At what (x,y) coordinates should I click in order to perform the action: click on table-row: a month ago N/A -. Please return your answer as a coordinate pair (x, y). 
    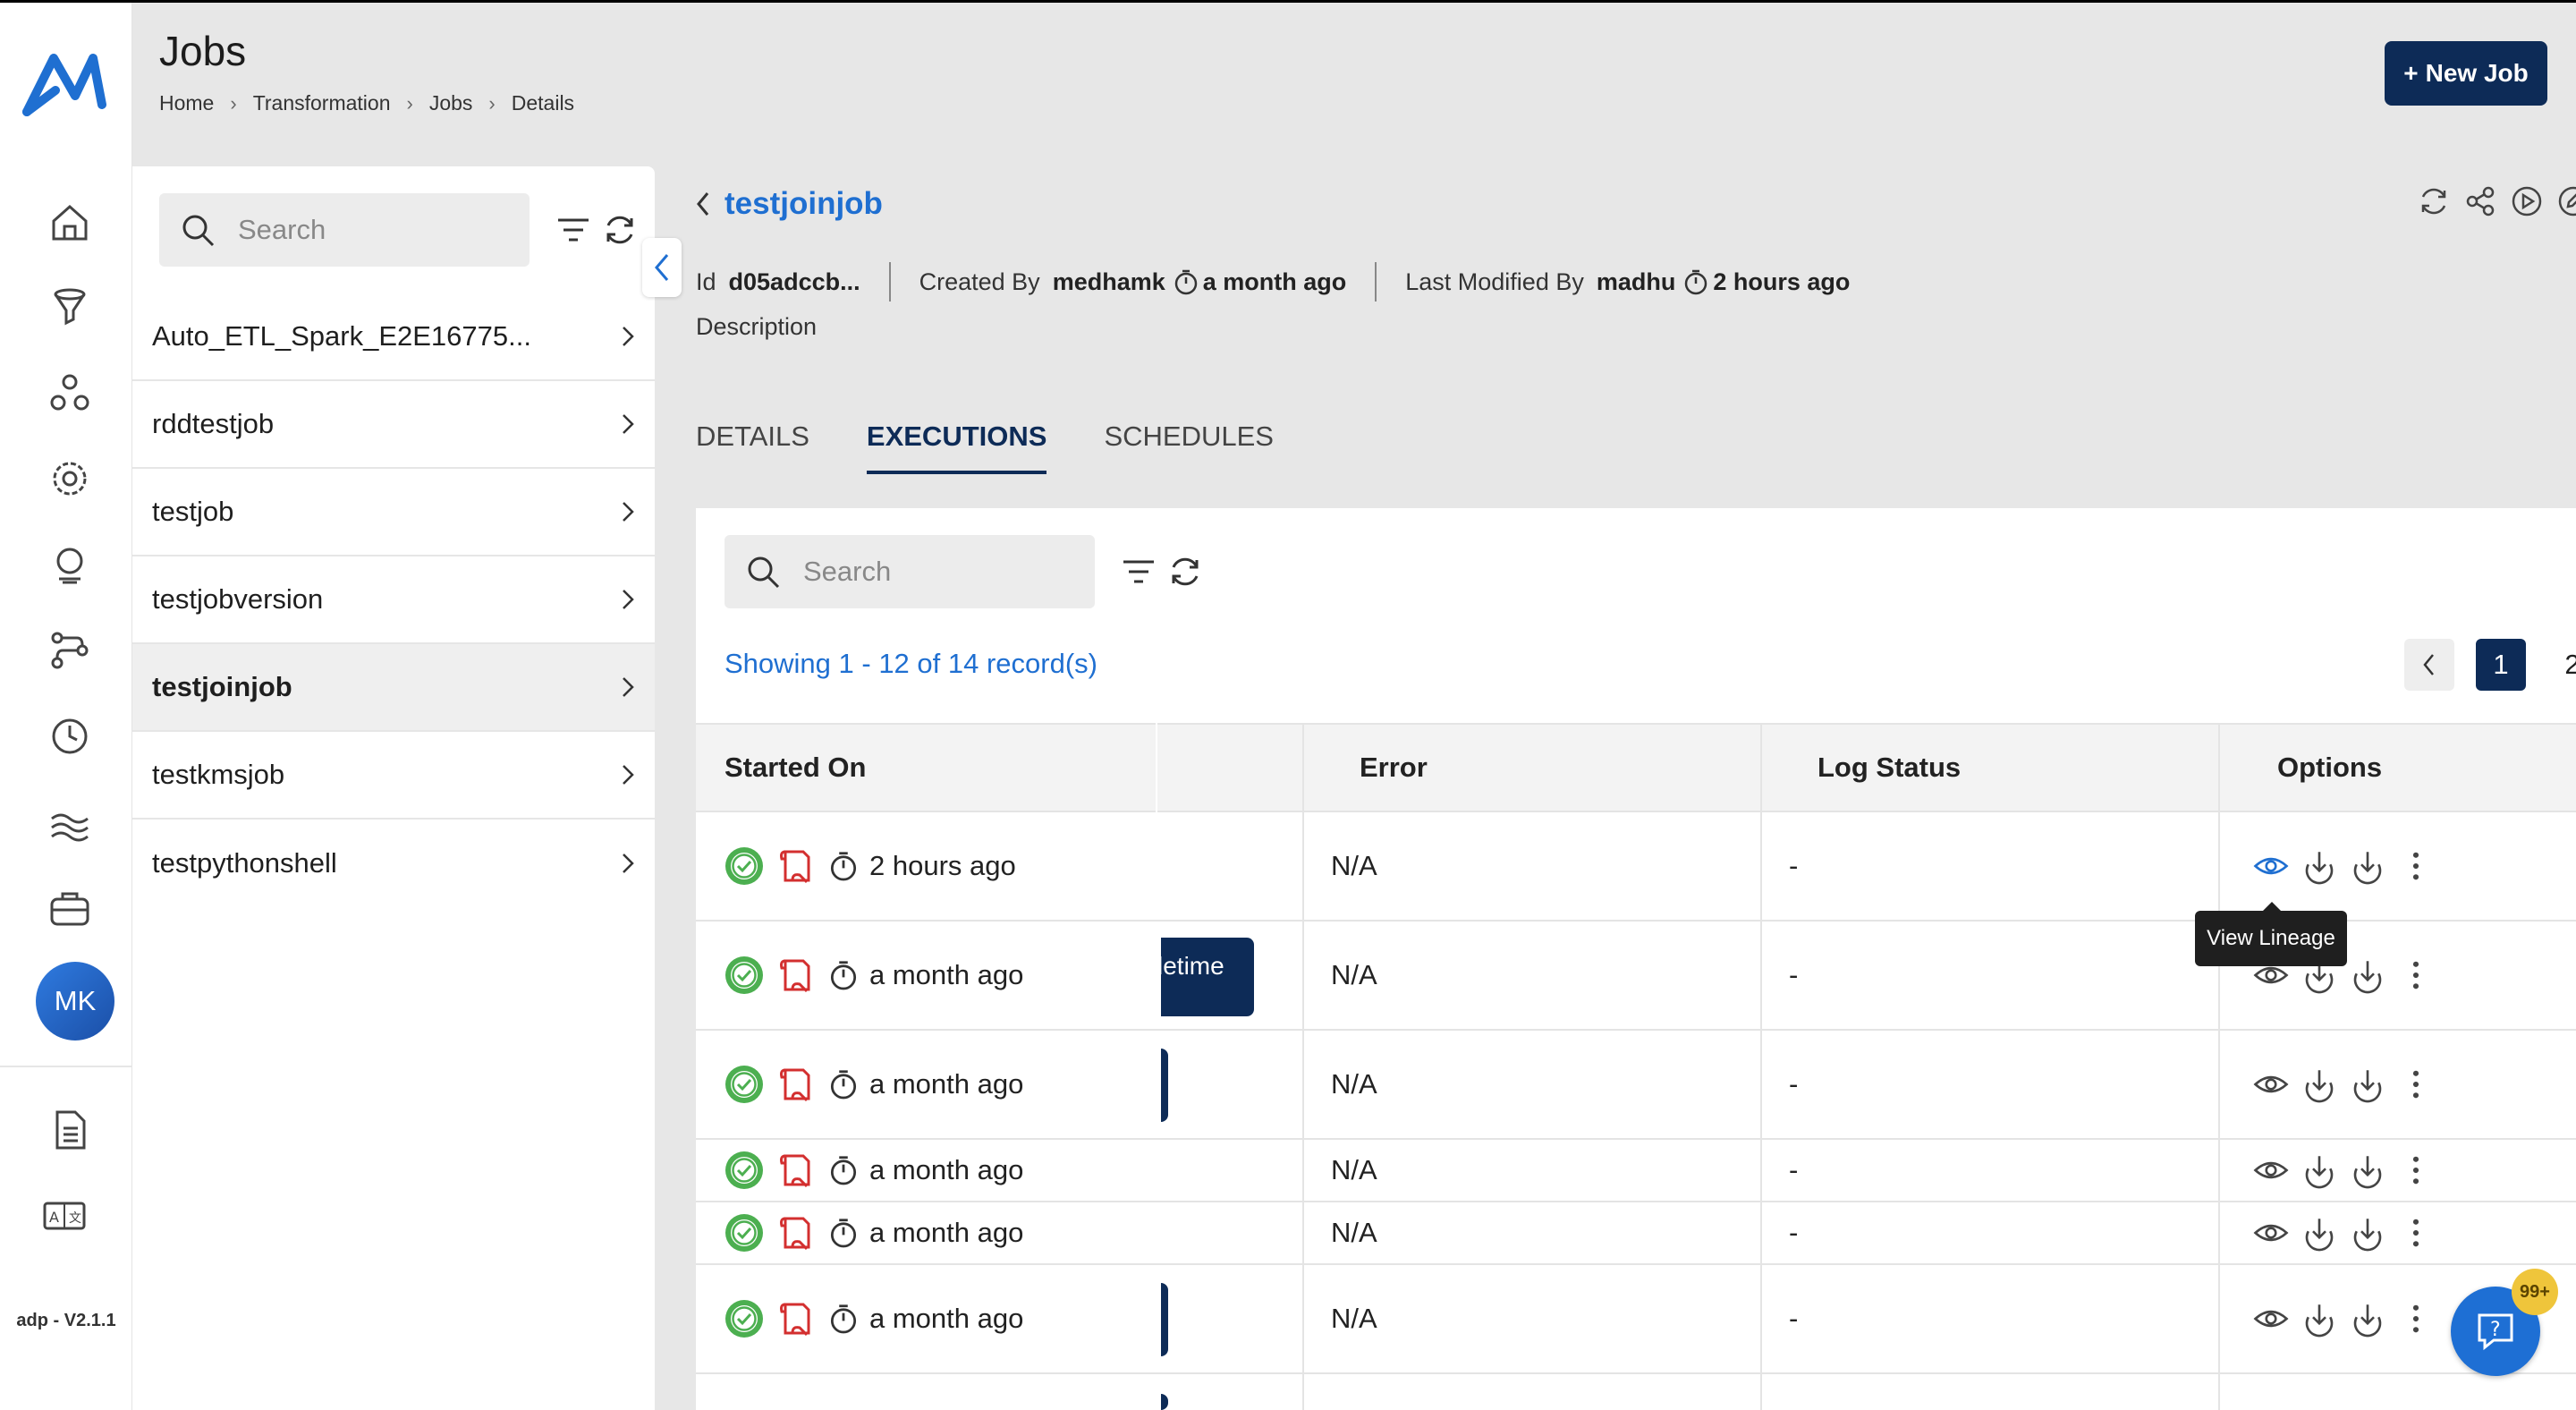
    Looking at the image, I should click on (1636, 1233).